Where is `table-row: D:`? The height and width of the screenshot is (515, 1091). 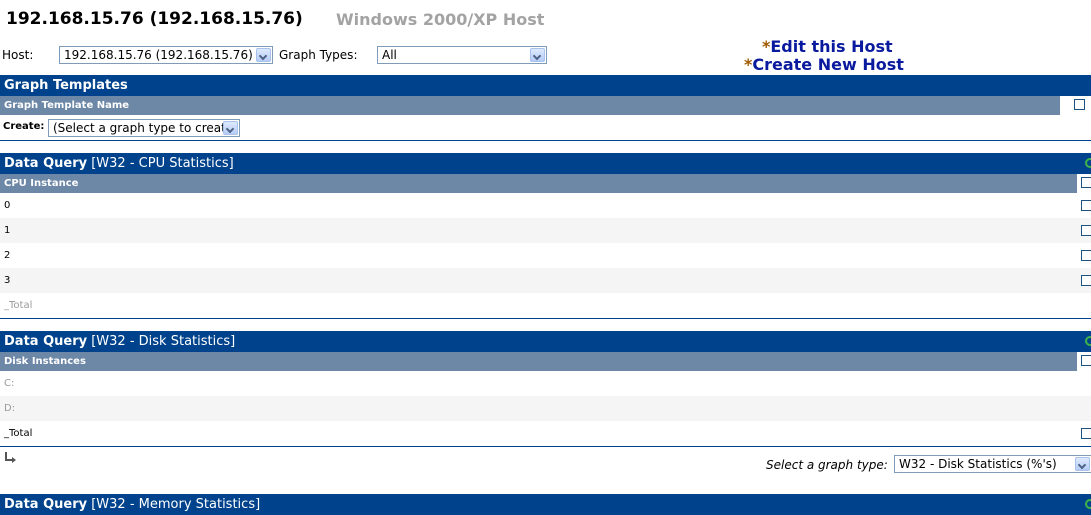 table-row: D: is located at coordinates (545, 408).